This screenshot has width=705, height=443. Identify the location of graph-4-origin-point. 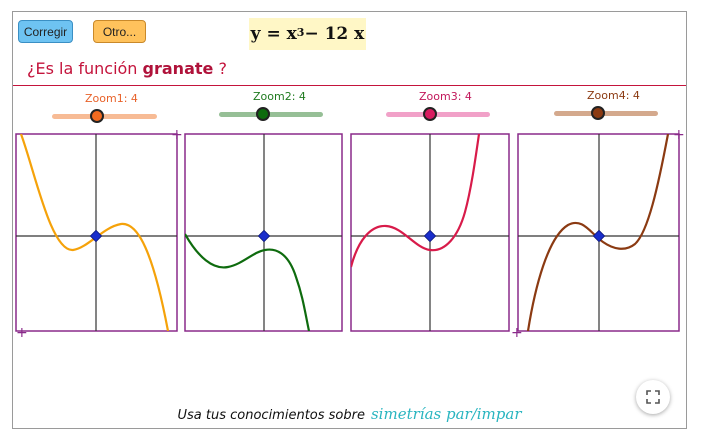
(599, 236).